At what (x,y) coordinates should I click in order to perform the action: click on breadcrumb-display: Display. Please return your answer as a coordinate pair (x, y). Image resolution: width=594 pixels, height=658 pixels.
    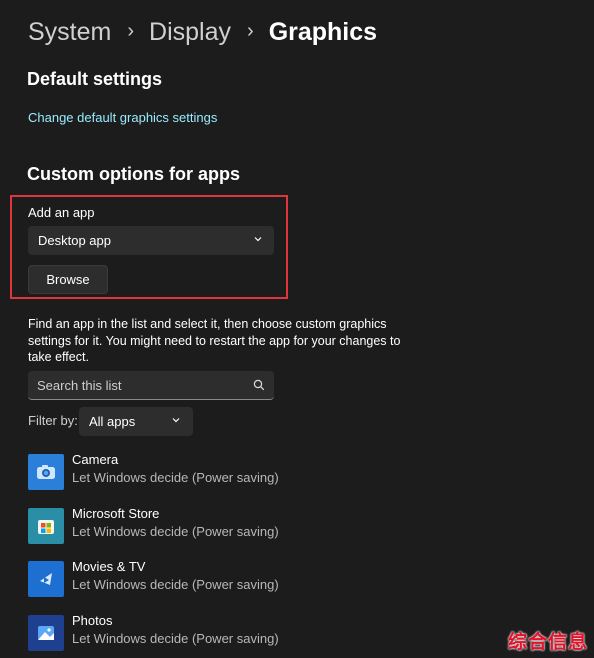
    Looking at the image, I should click on (190, 32).